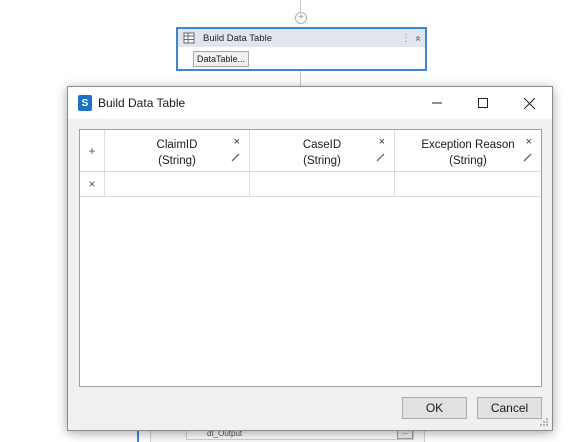 This screenshot has height=442, width=588. I want to click on column-name: Exception Reason, so click(468, 145).